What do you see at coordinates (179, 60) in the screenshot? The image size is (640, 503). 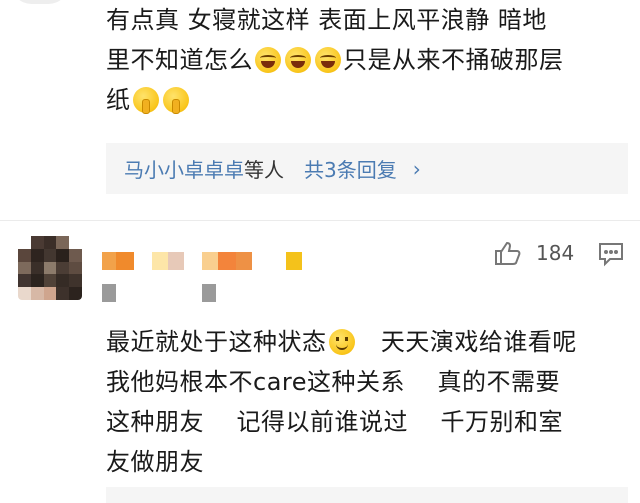 I see `comment-text-segment: 里不知道怎么` at bounding box center [179, 60].